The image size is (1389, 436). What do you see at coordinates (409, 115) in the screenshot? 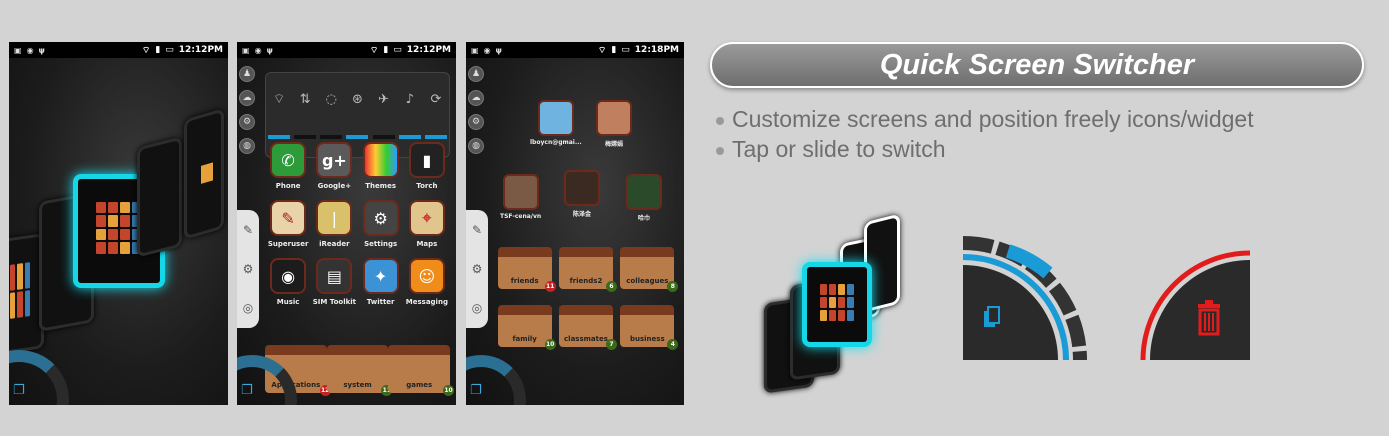
I see `toggle-sound: ♪` at bounding box center [409, 115].